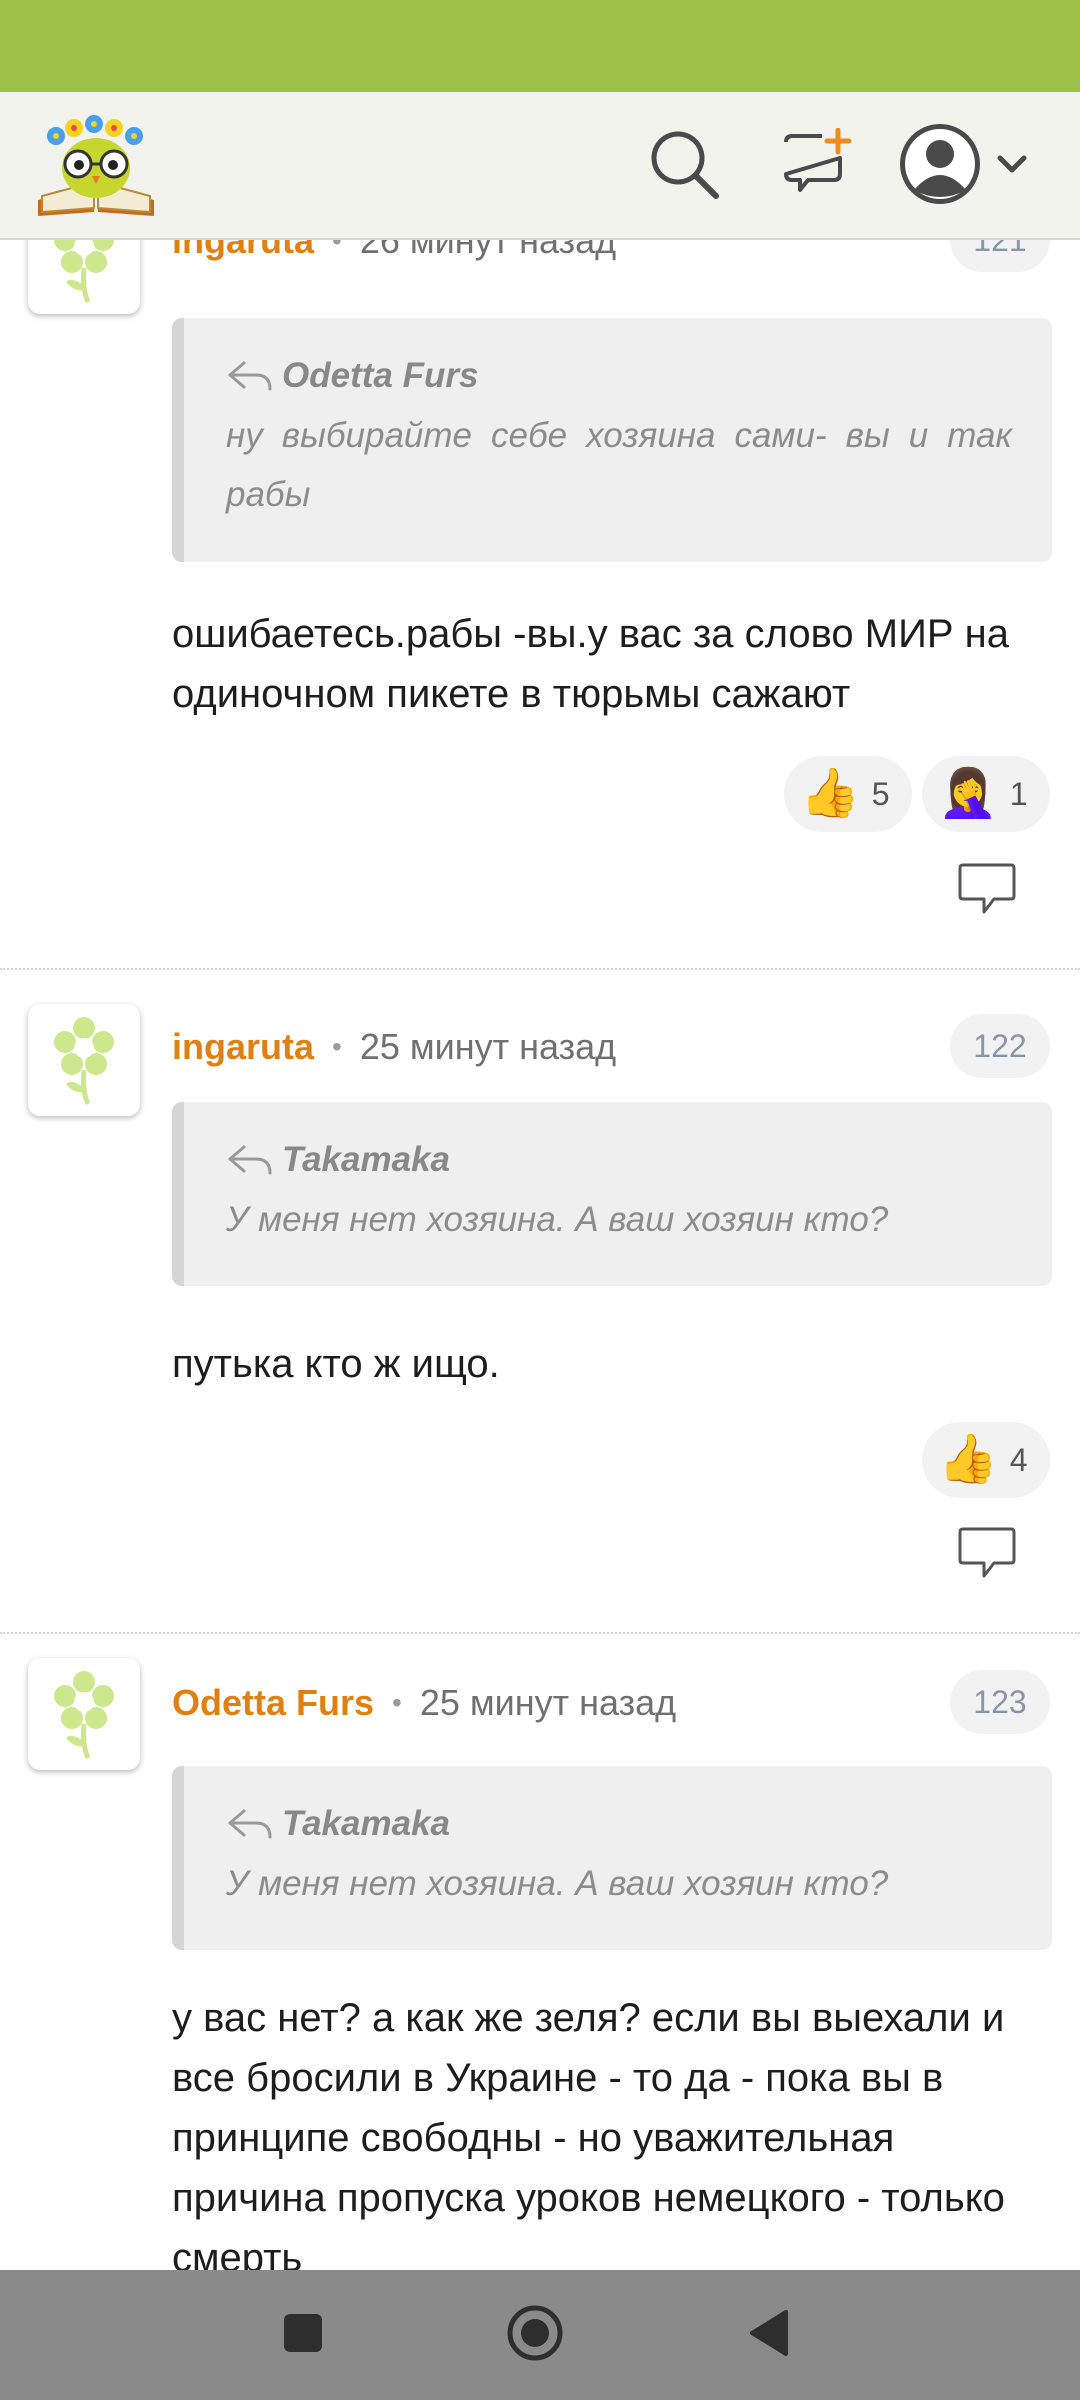  I want to click on facepalm-icon: 🤦‍♀️, so click(968, 793).